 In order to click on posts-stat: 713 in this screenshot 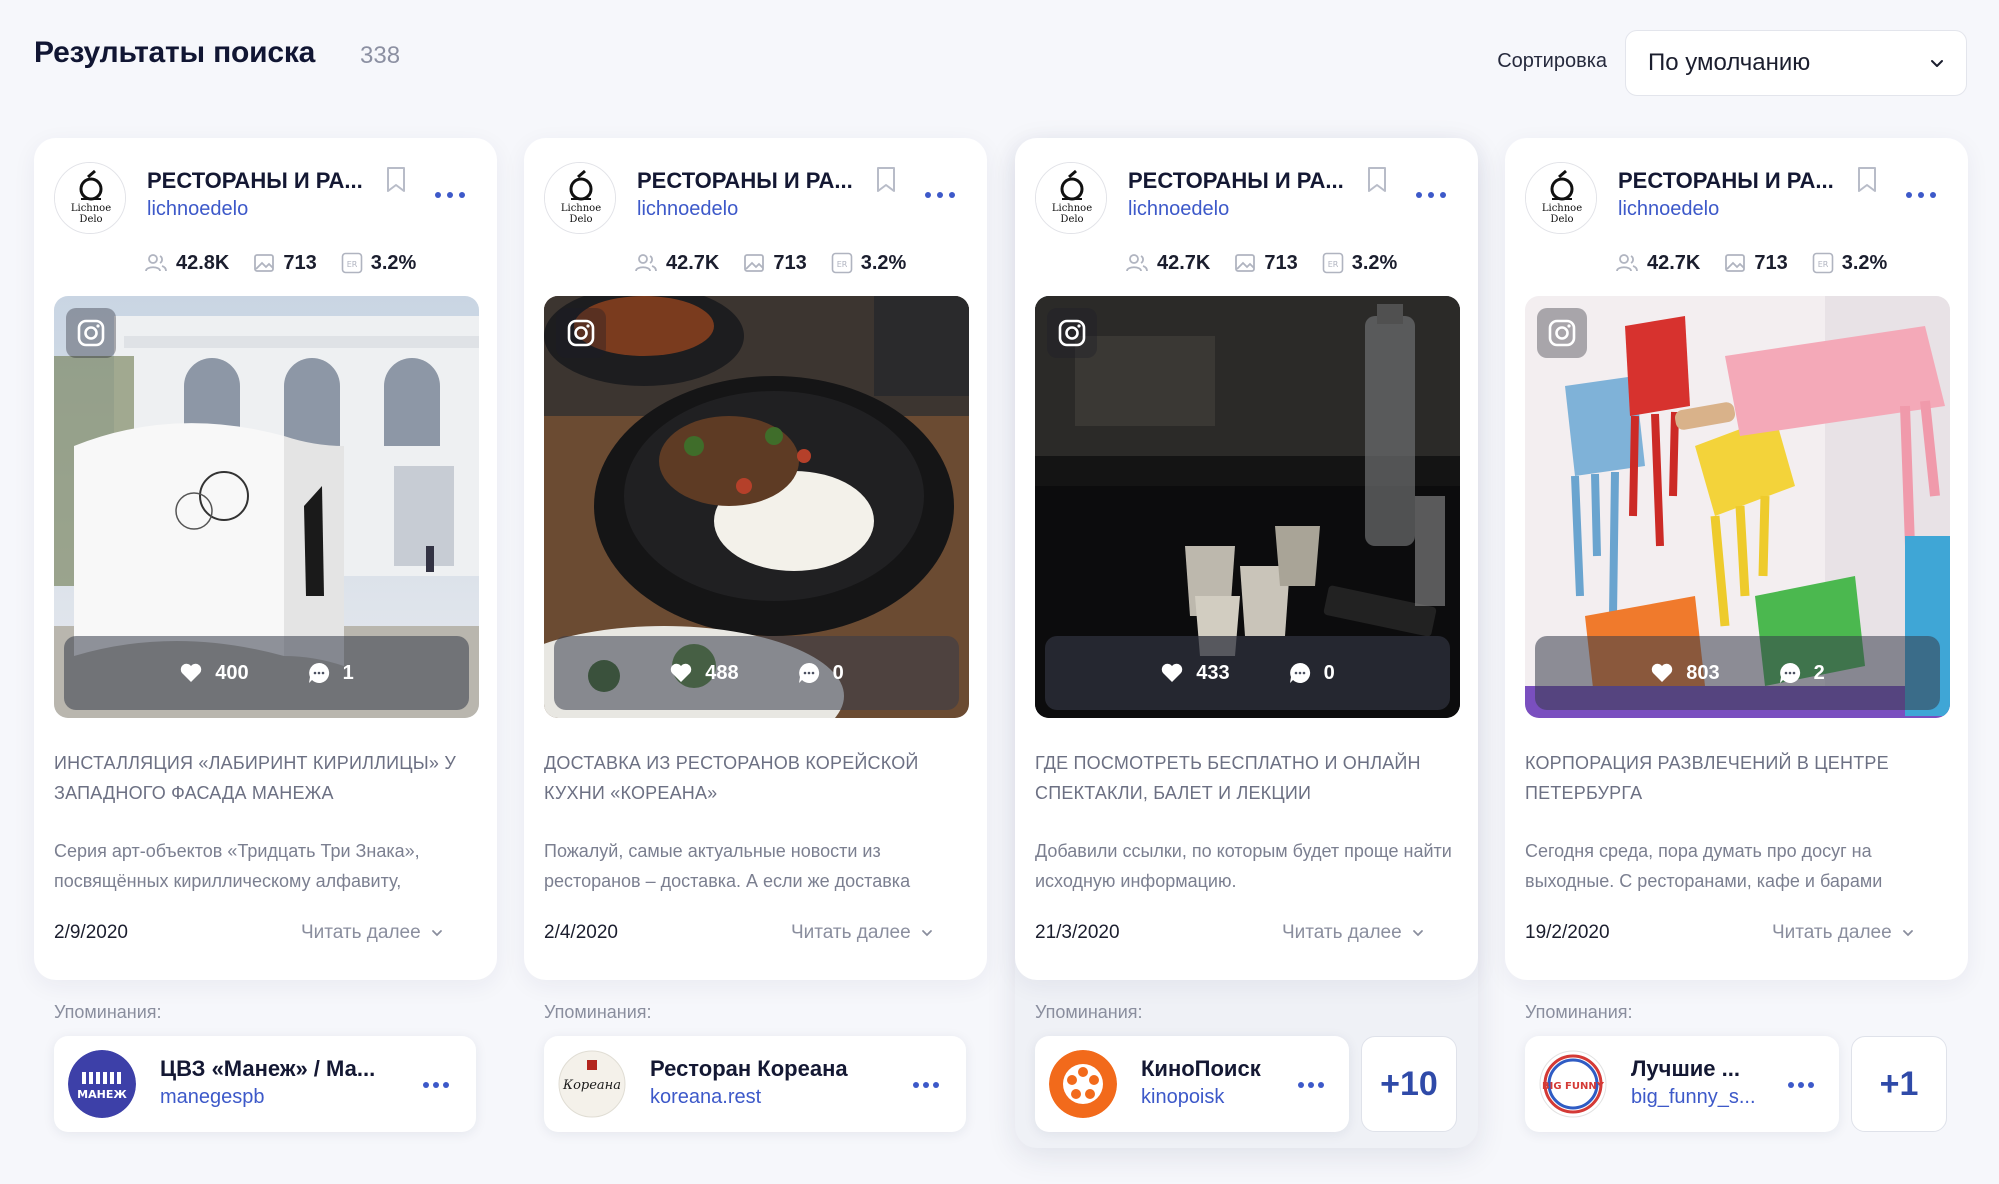, I will do `click(285, 263)`.